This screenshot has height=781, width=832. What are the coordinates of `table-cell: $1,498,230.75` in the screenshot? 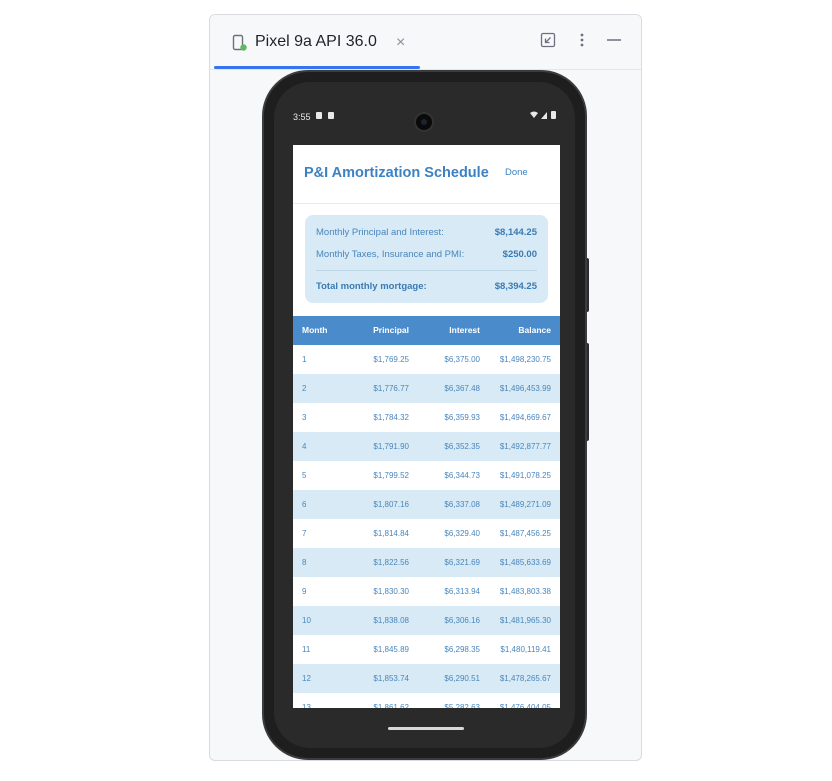 It's located at (525, 359).